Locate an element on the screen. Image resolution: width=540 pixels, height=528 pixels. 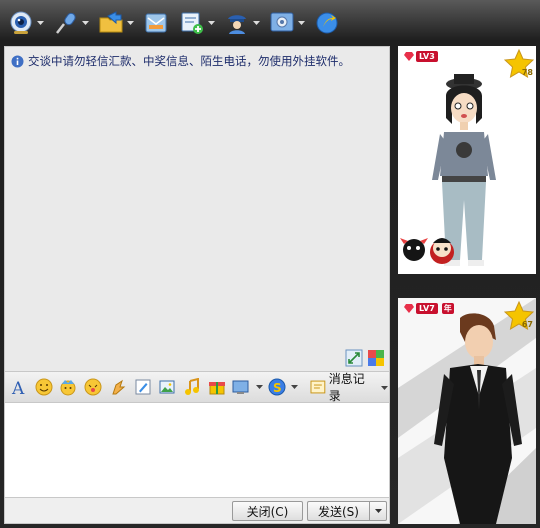
screenshot-dropdown-arrow is located at coordinates (259, 387).